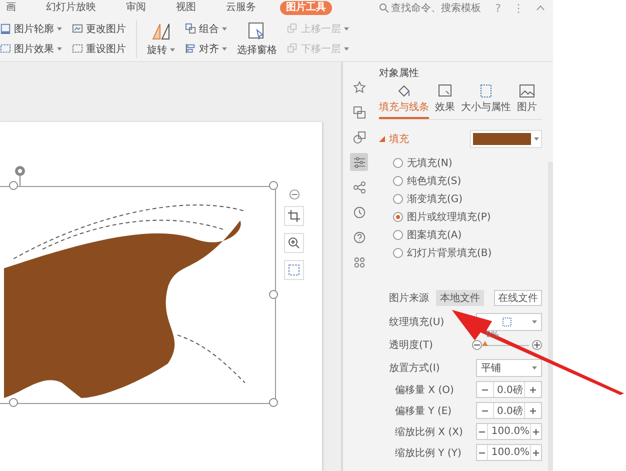 The width and height of the screenshot is (626, 471). I want to click on frame-icon, so click(5, 28).